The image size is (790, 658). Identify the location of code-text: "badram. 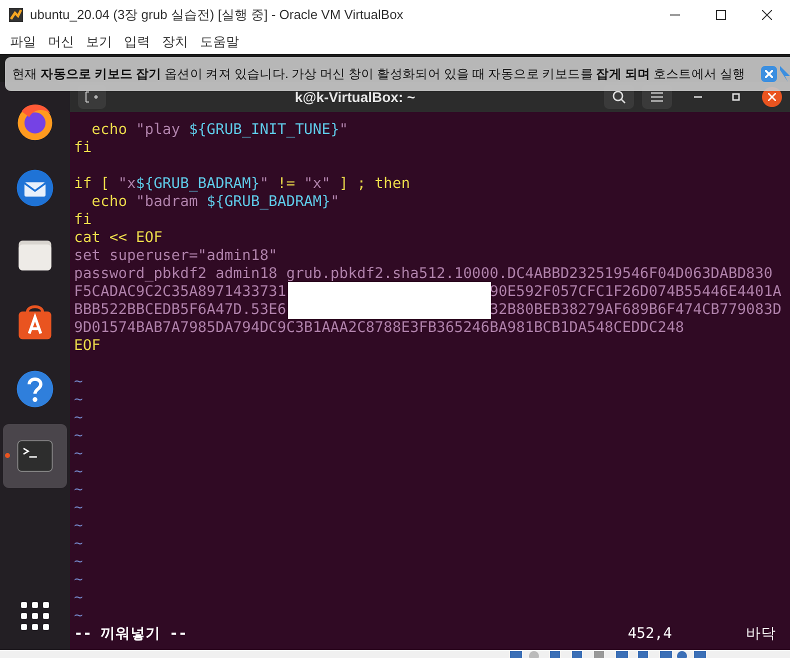
(167, 201).